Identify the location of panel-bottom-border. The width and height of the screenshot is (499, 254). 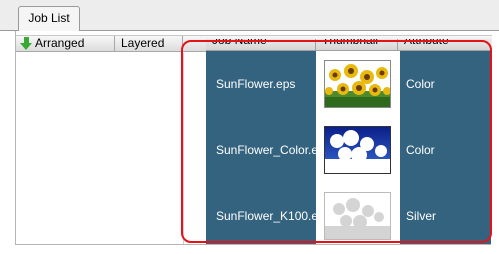
(253, 244).